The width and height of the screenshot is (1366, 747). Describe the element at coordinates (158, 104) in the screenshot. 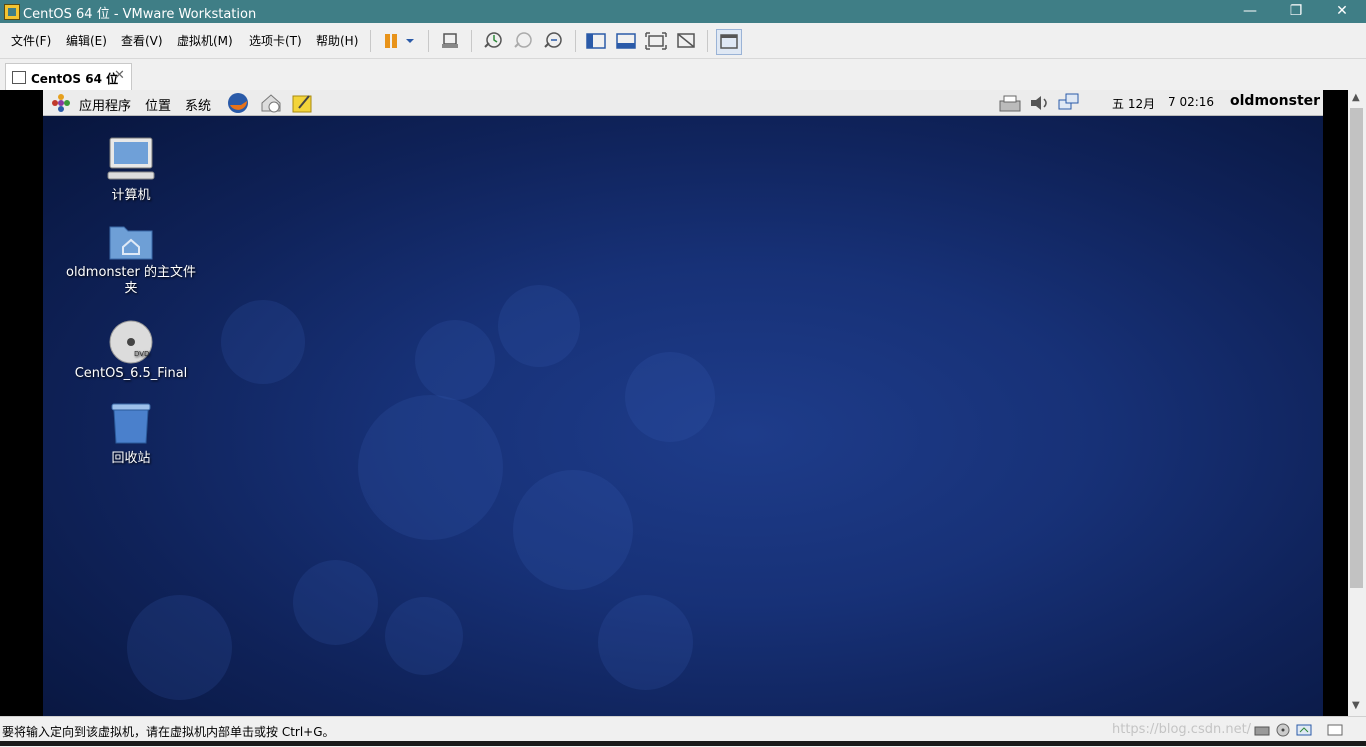

I see `panel-menu-places: 位置` at that location.